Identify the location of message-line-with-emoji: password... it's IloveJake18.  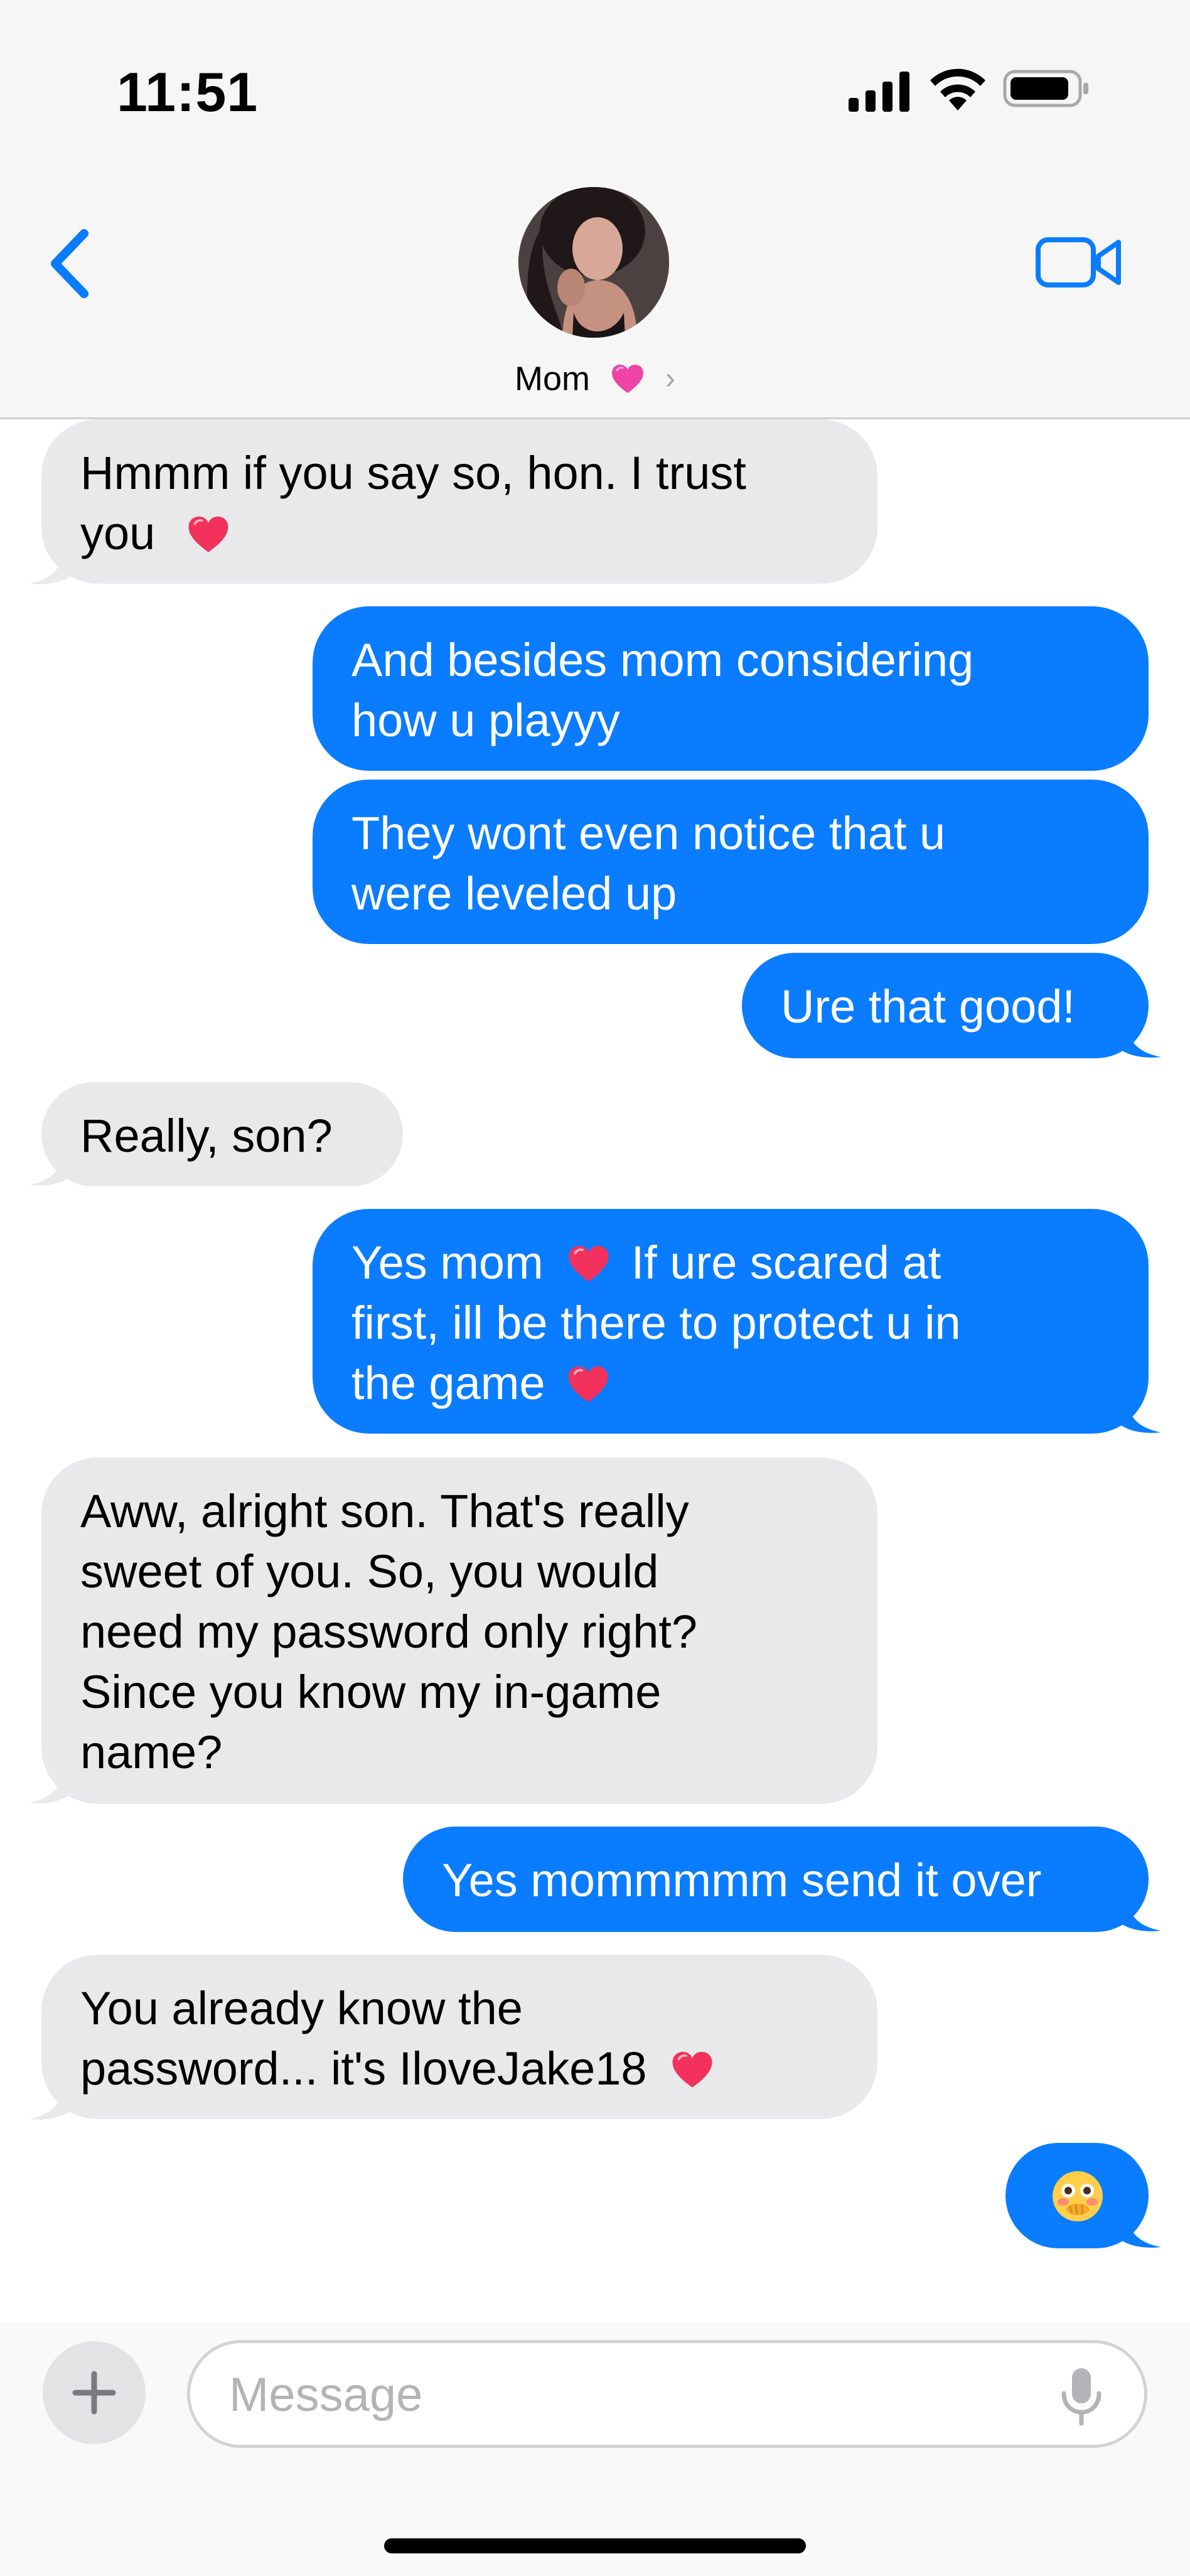
(460, 2069).